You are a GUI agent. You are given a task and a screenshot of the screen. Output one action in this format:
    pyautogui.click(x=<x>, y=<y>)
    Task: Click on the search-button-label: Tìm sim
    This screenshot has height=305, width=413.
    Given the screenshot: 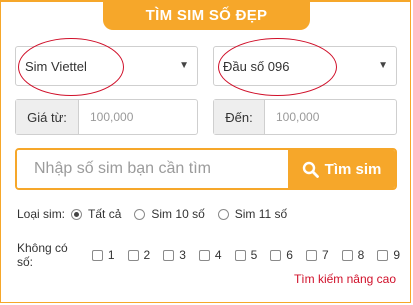 What is the action you would take?
    pyautogui.click(x=353, y=169)
    